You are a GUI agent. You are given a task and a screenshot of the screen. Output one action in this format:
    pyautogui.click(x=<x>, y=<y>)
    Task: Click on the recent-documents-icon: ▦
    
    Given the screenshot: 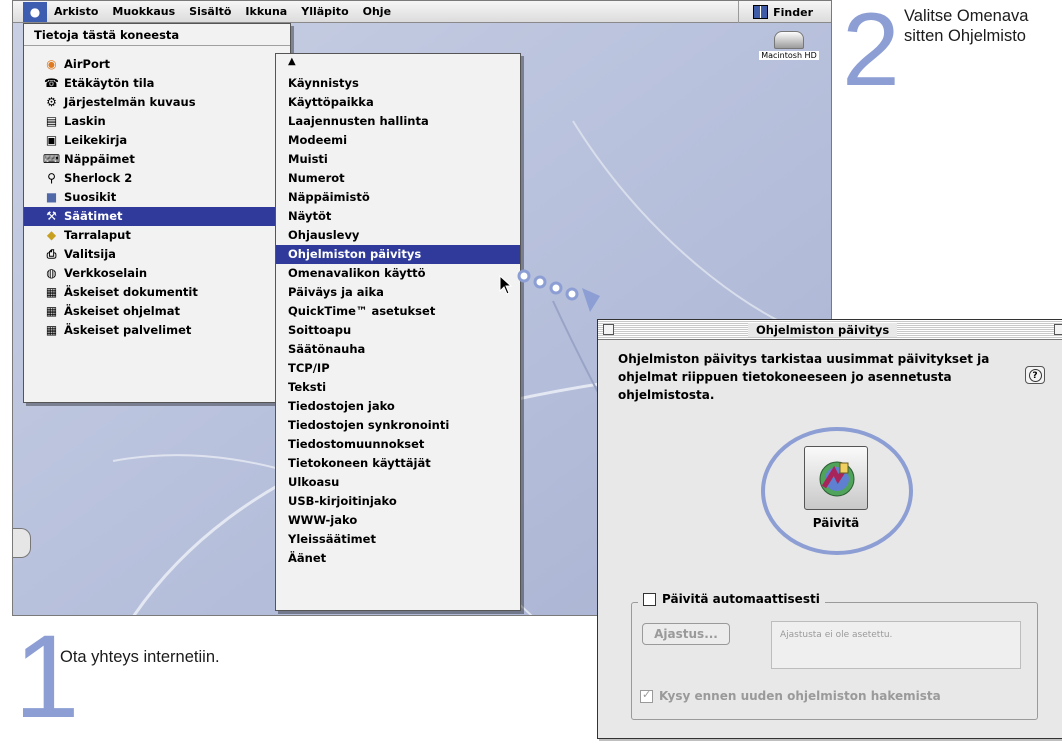 What is the action you would take?
    pyautogui.click(x=51, y=292)
    